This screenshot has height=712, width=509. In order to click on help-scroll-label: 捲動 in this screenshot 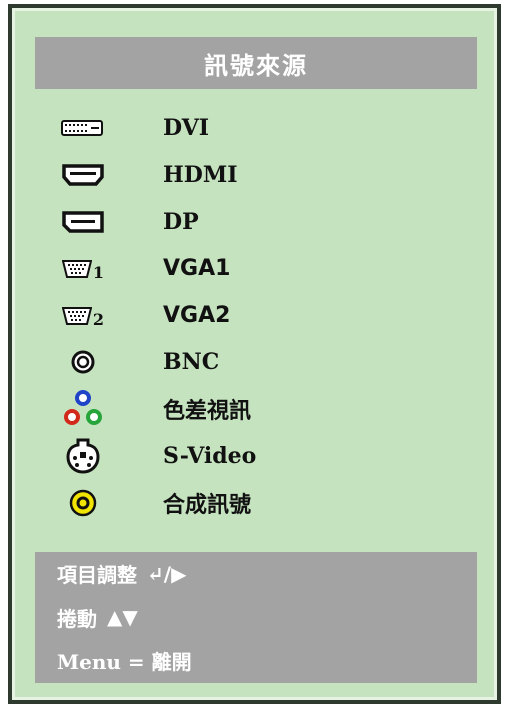, I will do `click(77, 618)`.